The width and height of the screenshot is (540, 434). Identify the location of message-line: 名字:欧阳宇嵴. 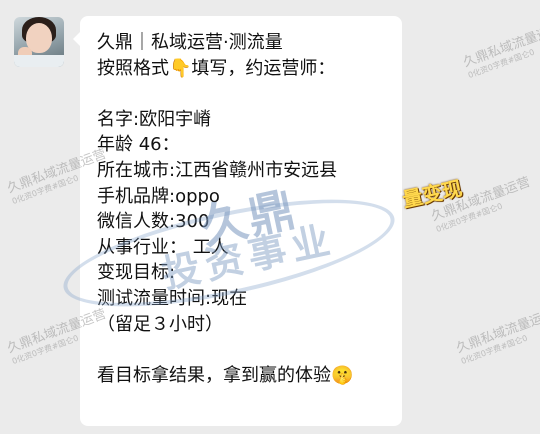
(154, 119).